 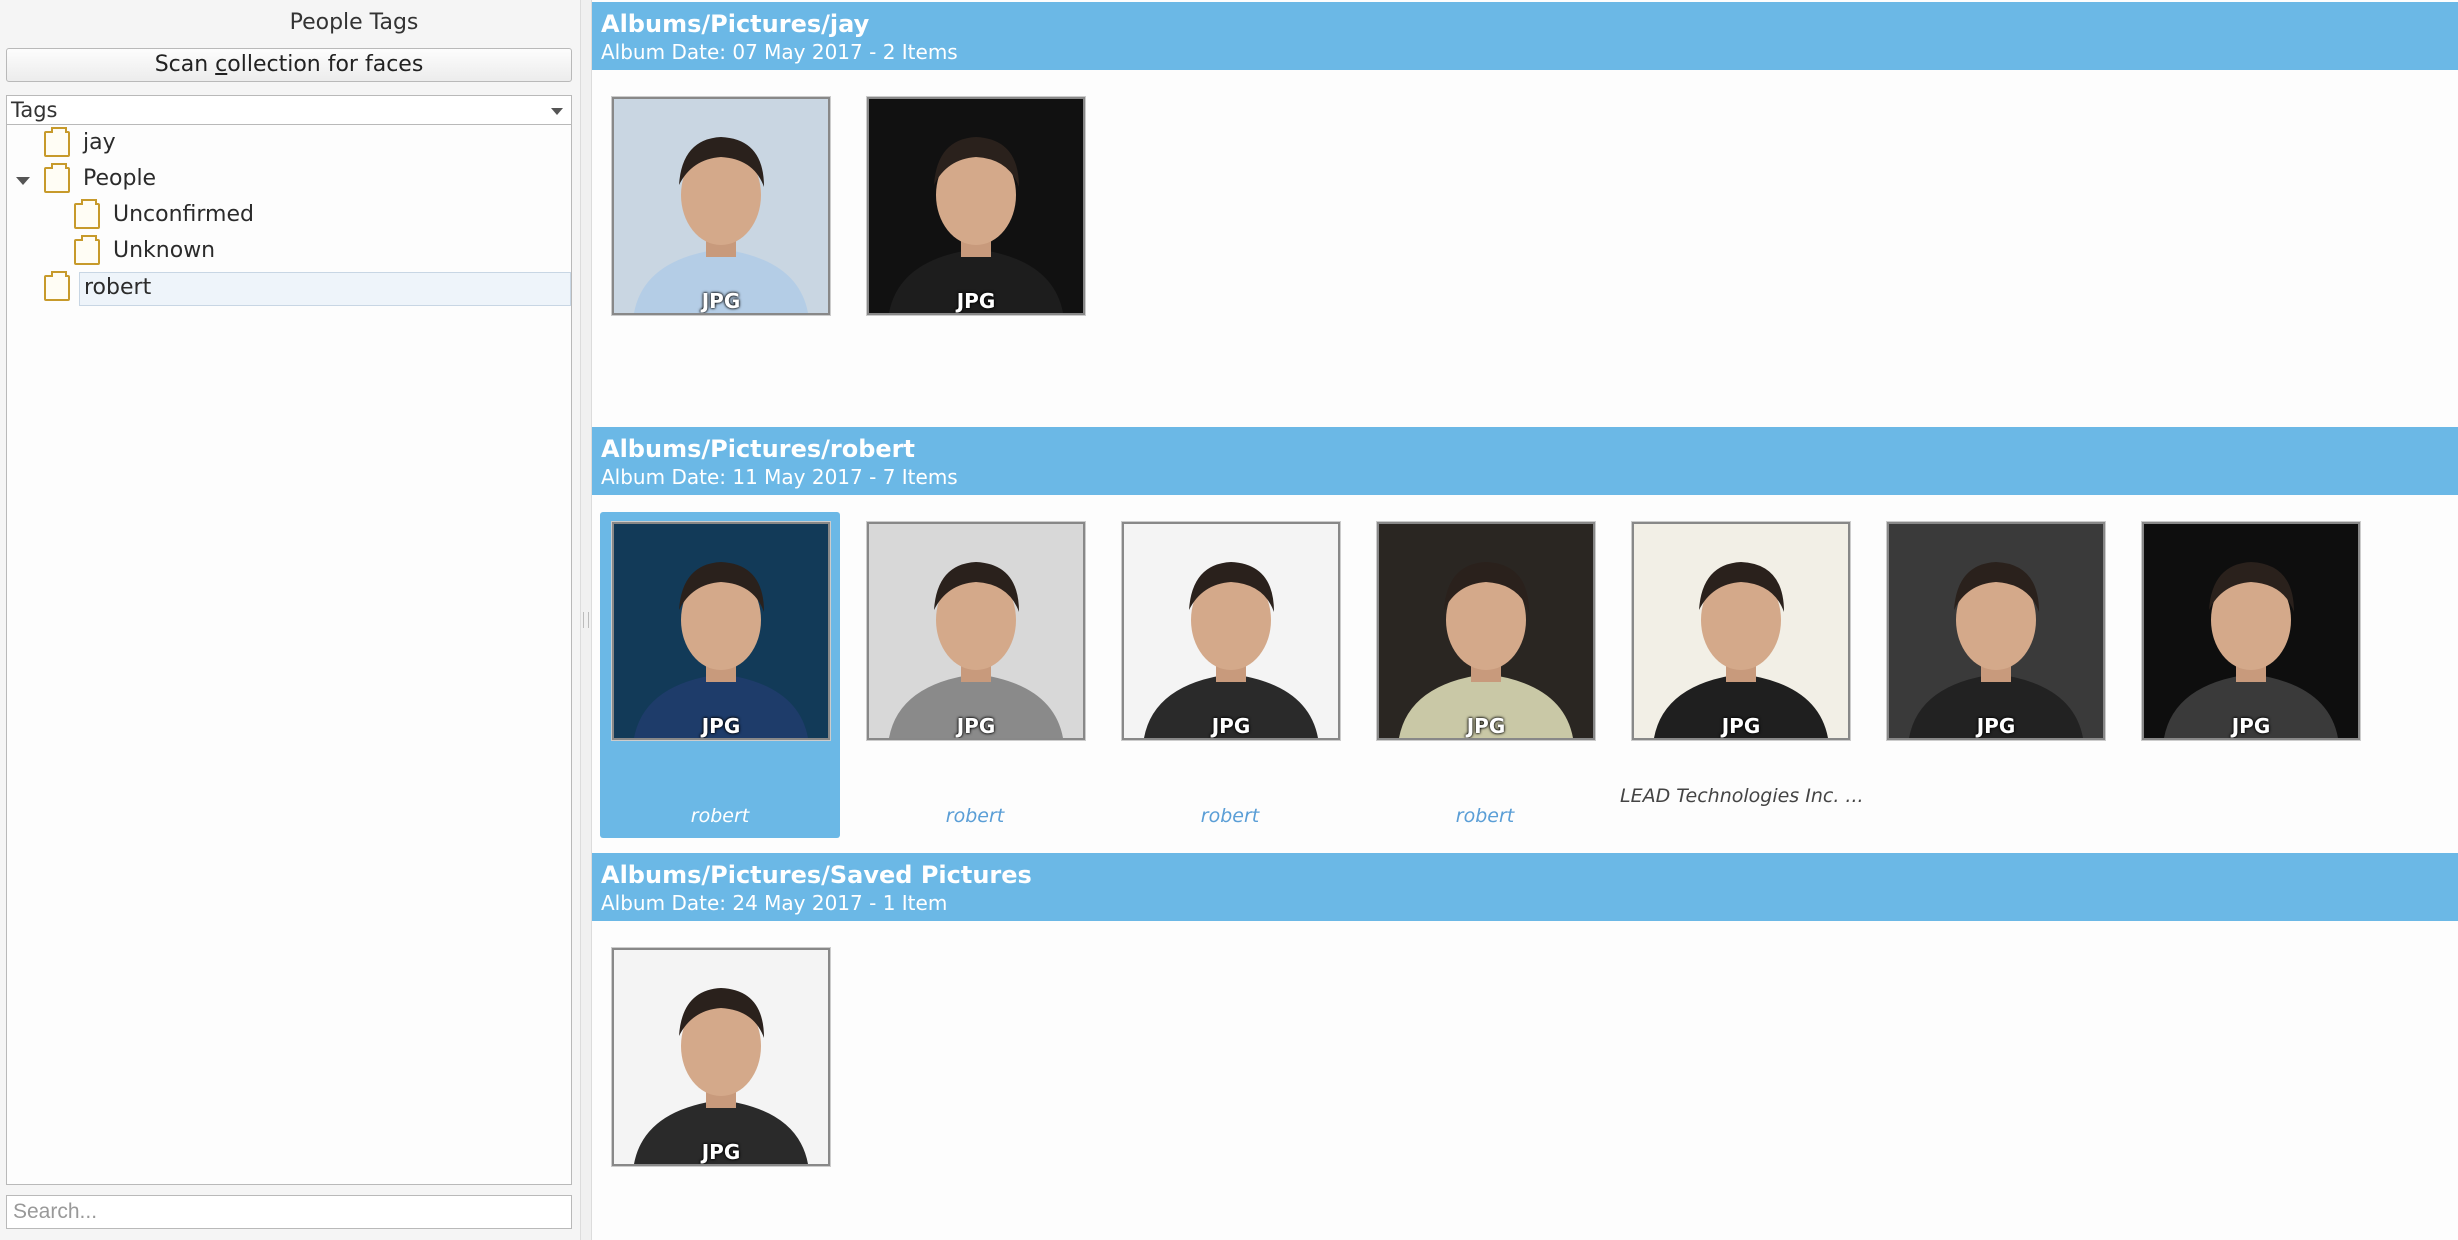 I want to click on scan-button-label-pre: Scan, so click(x=185, y=64).